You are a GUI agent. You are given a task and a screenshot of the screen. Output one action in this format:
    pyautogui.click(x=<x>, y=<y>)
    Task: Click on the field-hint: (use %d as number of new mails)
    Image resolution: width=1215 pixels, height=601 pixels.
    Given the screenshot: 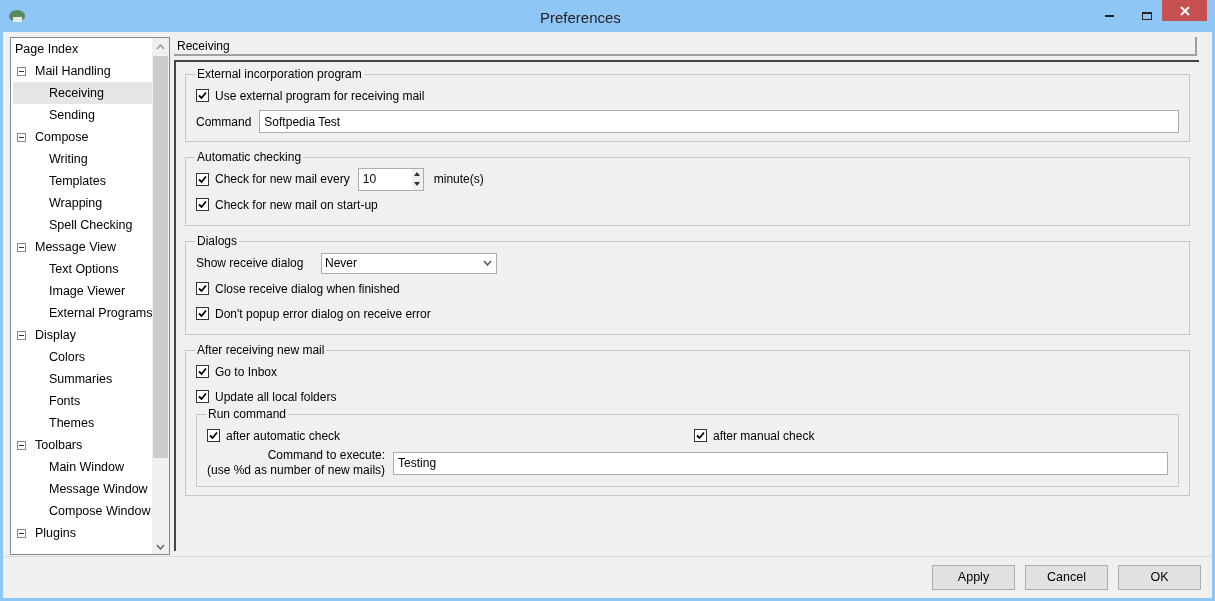 What is the action you would take?
    pyautogui.click(x=296, y=470)
    